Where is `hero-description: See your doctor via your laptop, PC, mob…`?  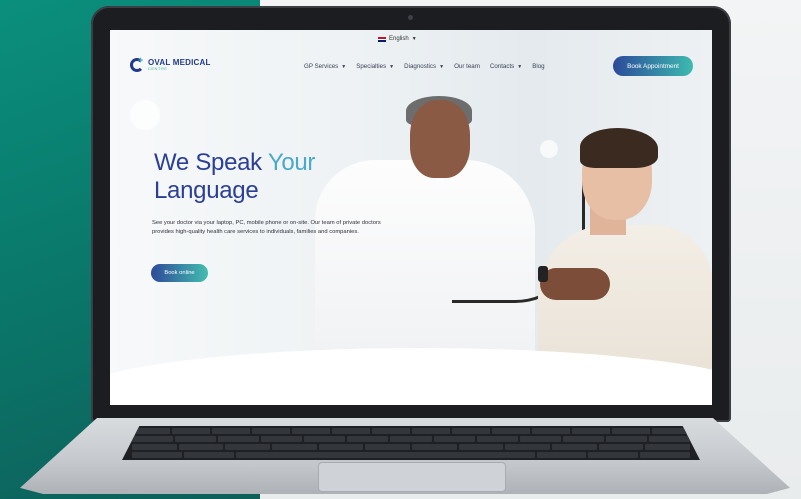 hero-description: See your doctor via your laptop, PC, mob… is located at coordinates (266, 227).